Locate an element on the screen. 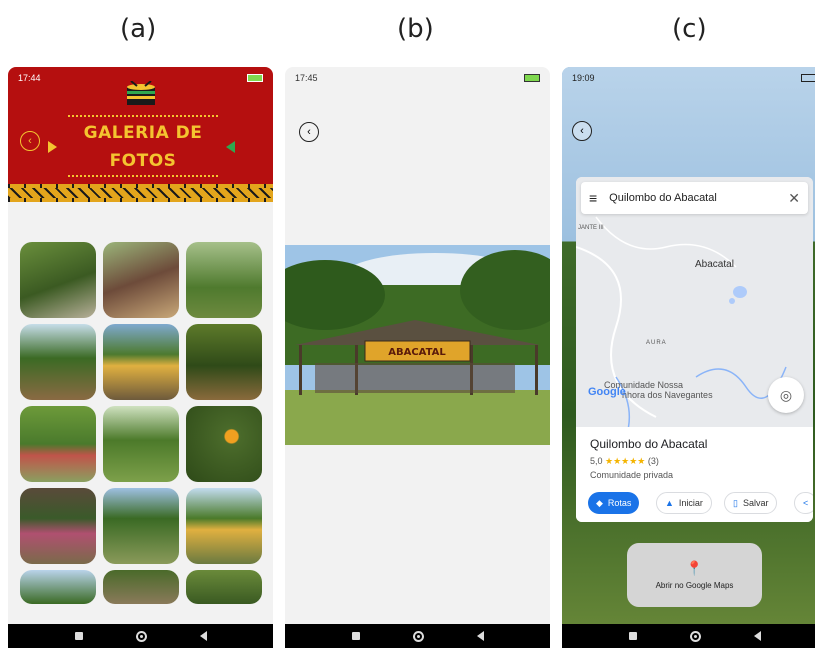 This screenshot has width=815, height=648. share-icon: < is located at coordinates (806, 503).